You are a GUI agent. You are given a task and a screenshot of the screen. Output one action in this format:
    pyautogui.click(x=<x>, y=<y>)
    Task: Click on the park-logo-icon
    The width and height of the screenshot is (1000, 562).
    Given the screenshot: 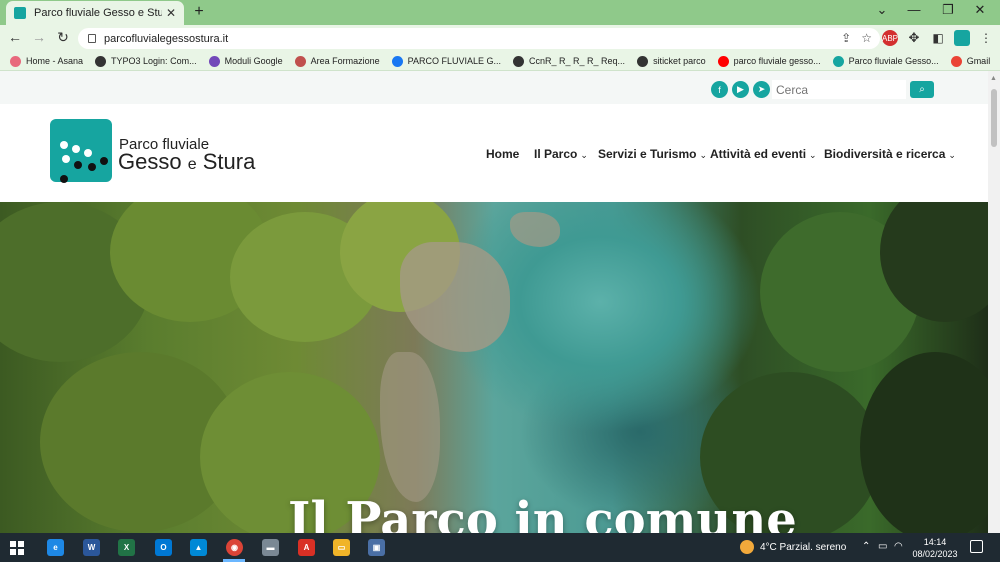 What is the action you would take?
    pyautogui.click(x=81, y=151)
    